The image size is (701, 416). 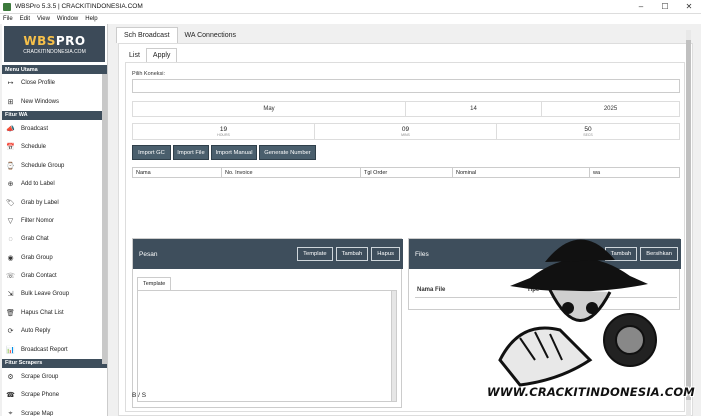 What do you see at coordinates (577, 313) in the screenshot?
I see `hacker-watermark-image` at bounding box center [577, 313].